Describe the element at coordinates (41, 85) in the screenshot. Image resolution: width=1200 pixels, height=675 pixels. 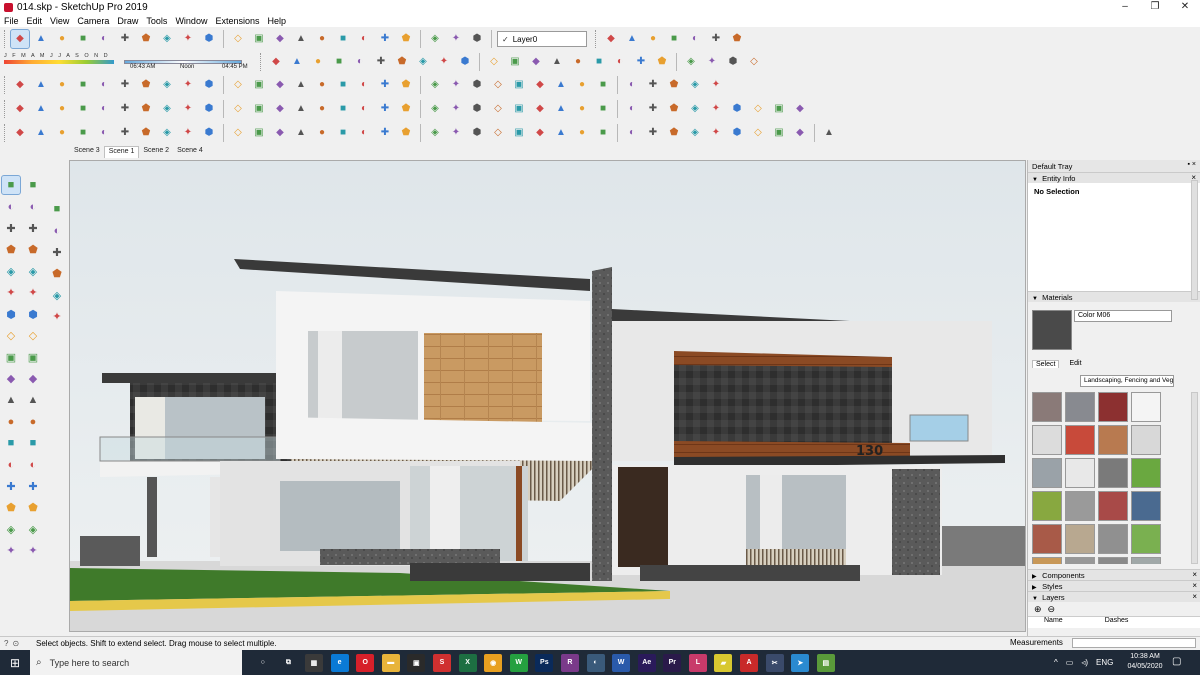
I see `play-icon: ▲` at that location.